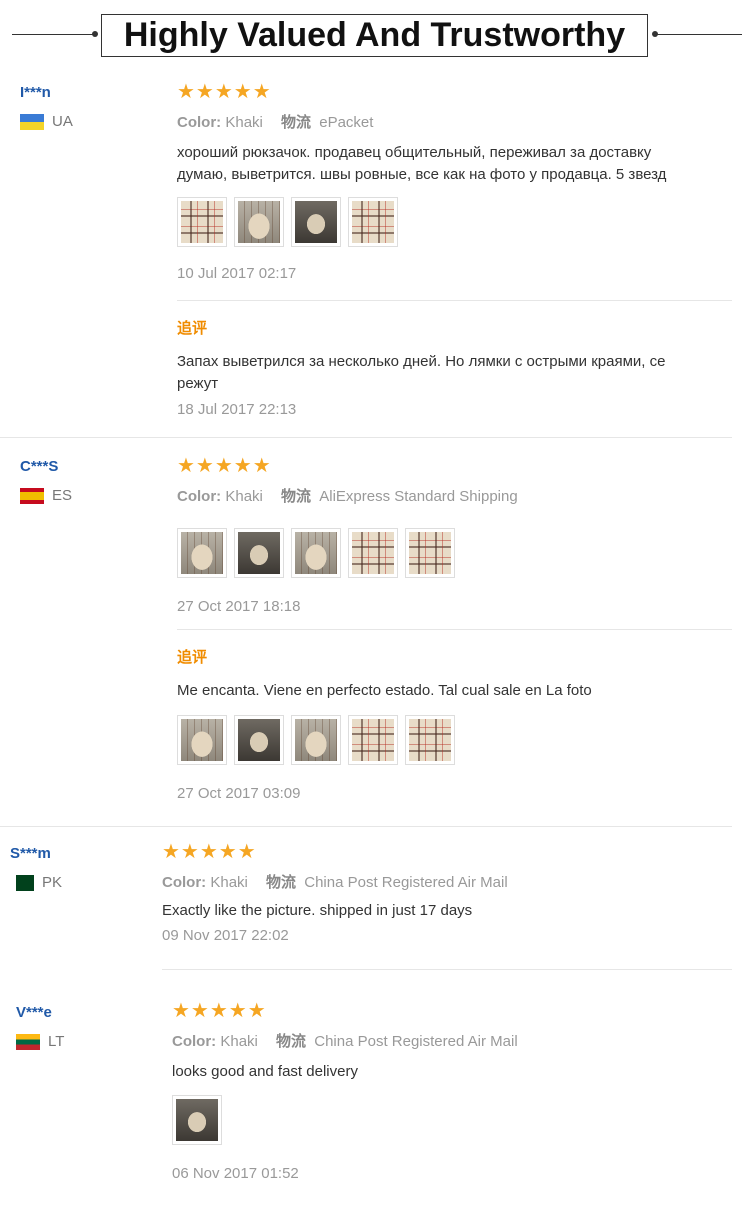  I want to click on reviewer-name: V***e, so click(40, 1012).